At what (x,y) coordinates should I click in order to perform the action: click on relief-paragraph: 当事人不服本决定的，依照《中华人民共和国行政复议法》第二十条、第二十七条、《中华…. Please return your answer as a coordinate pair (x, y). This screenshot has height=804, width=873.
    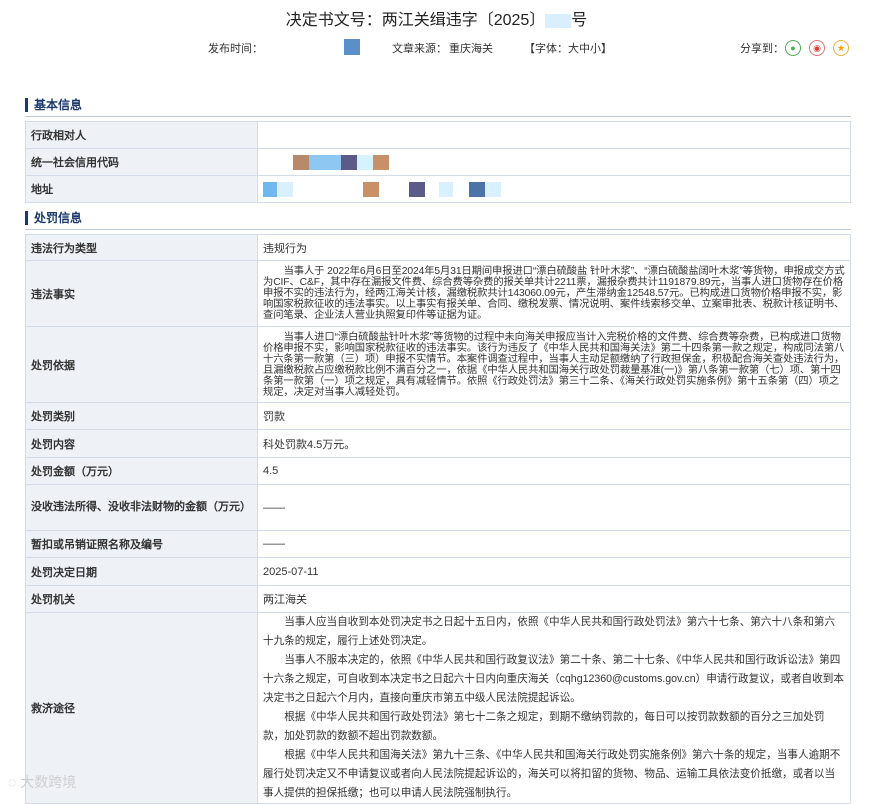
    Looking at the image, I should click on (553, 679).